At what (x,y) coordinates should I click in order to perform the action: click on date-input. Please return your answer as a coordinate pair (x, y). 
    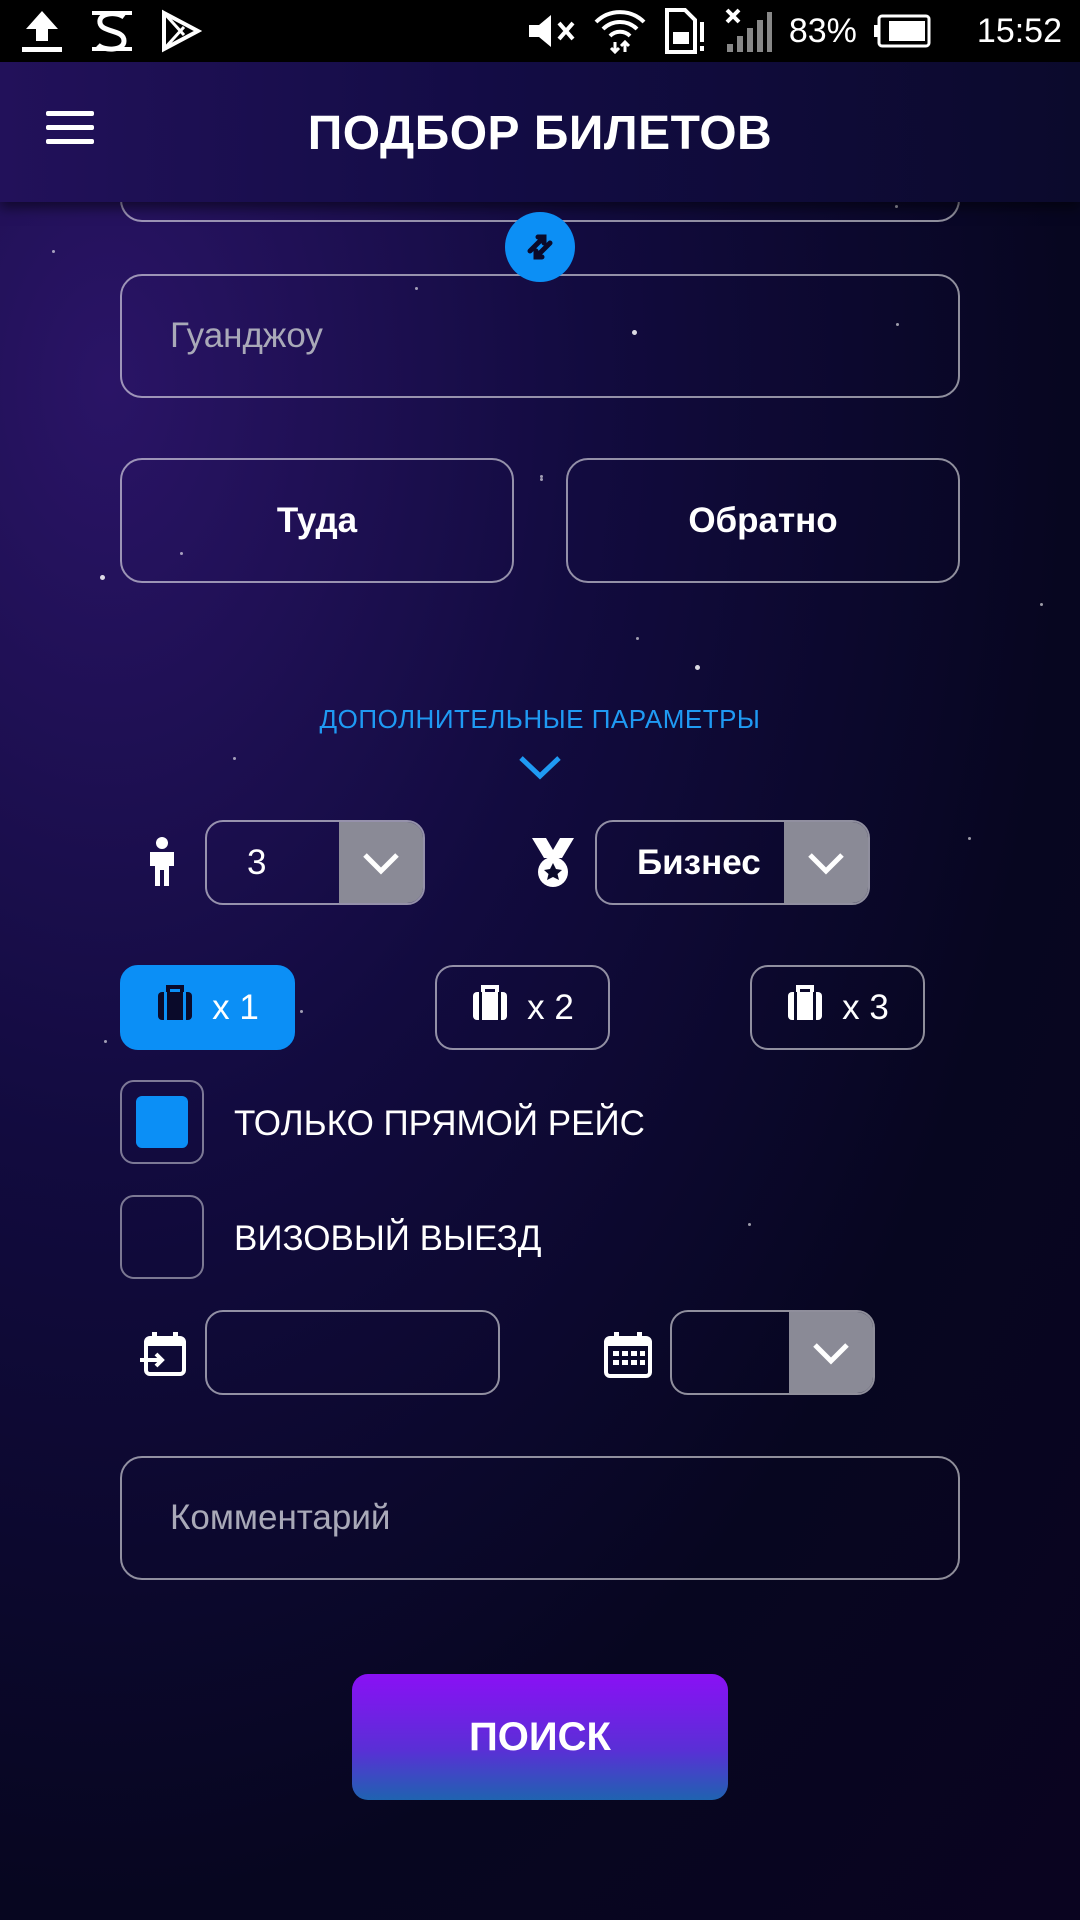
    Looking at the image, I should click on (352, 1352).